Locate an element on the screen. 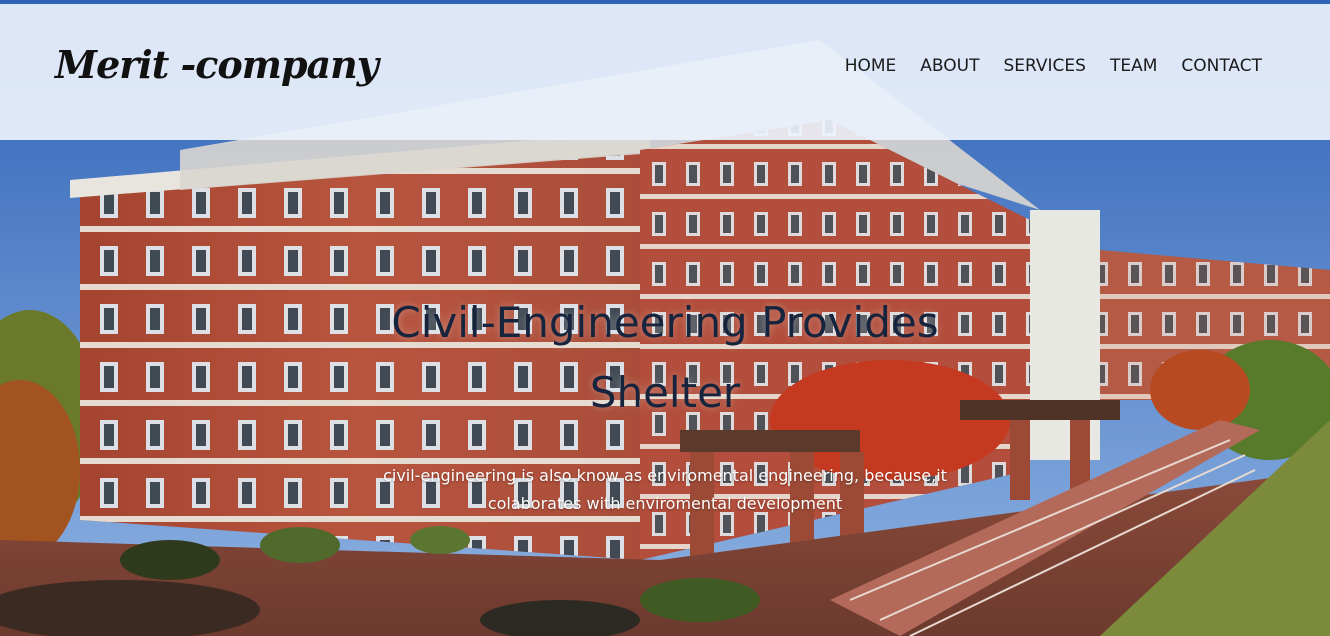 The width and height of the screenshot is (1330, 636). nav-item-contact: CONTACT is located at coordinates (1221, 66).